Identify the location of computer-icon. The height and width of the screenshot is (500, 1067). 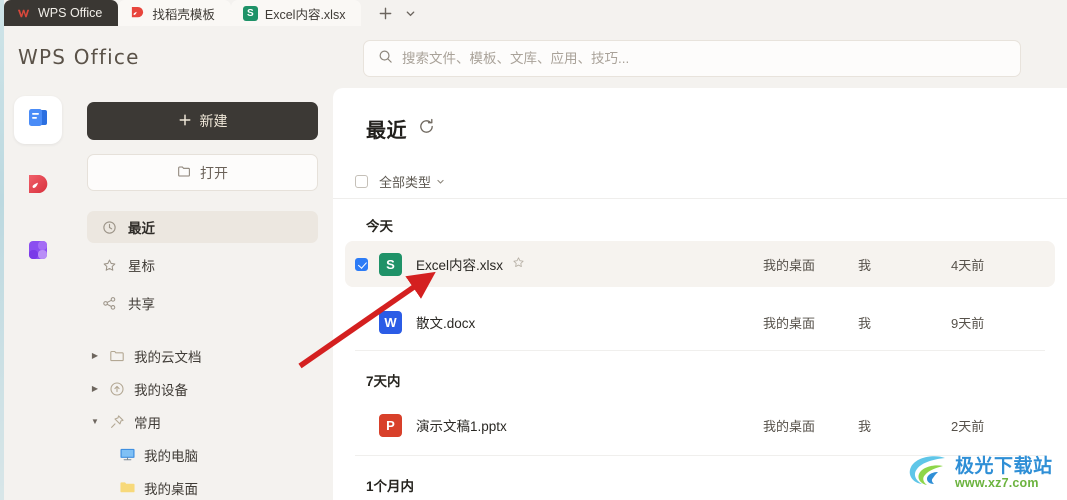
(127, 455).